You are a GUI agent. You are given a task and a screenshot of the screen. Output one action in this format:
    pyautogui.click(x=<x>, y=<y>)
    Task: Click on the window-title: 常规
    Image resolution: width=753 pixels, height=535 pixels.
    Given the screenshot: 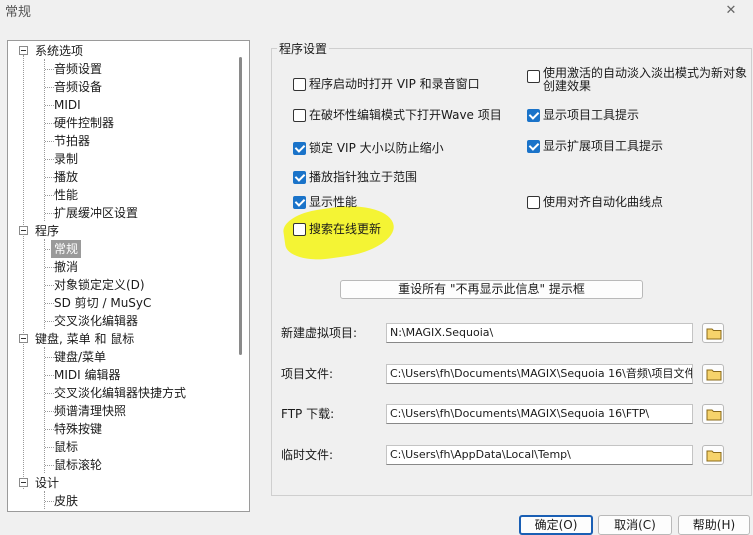 What is the action you would take?
    pyautogui.click(x=18, y=12)
    